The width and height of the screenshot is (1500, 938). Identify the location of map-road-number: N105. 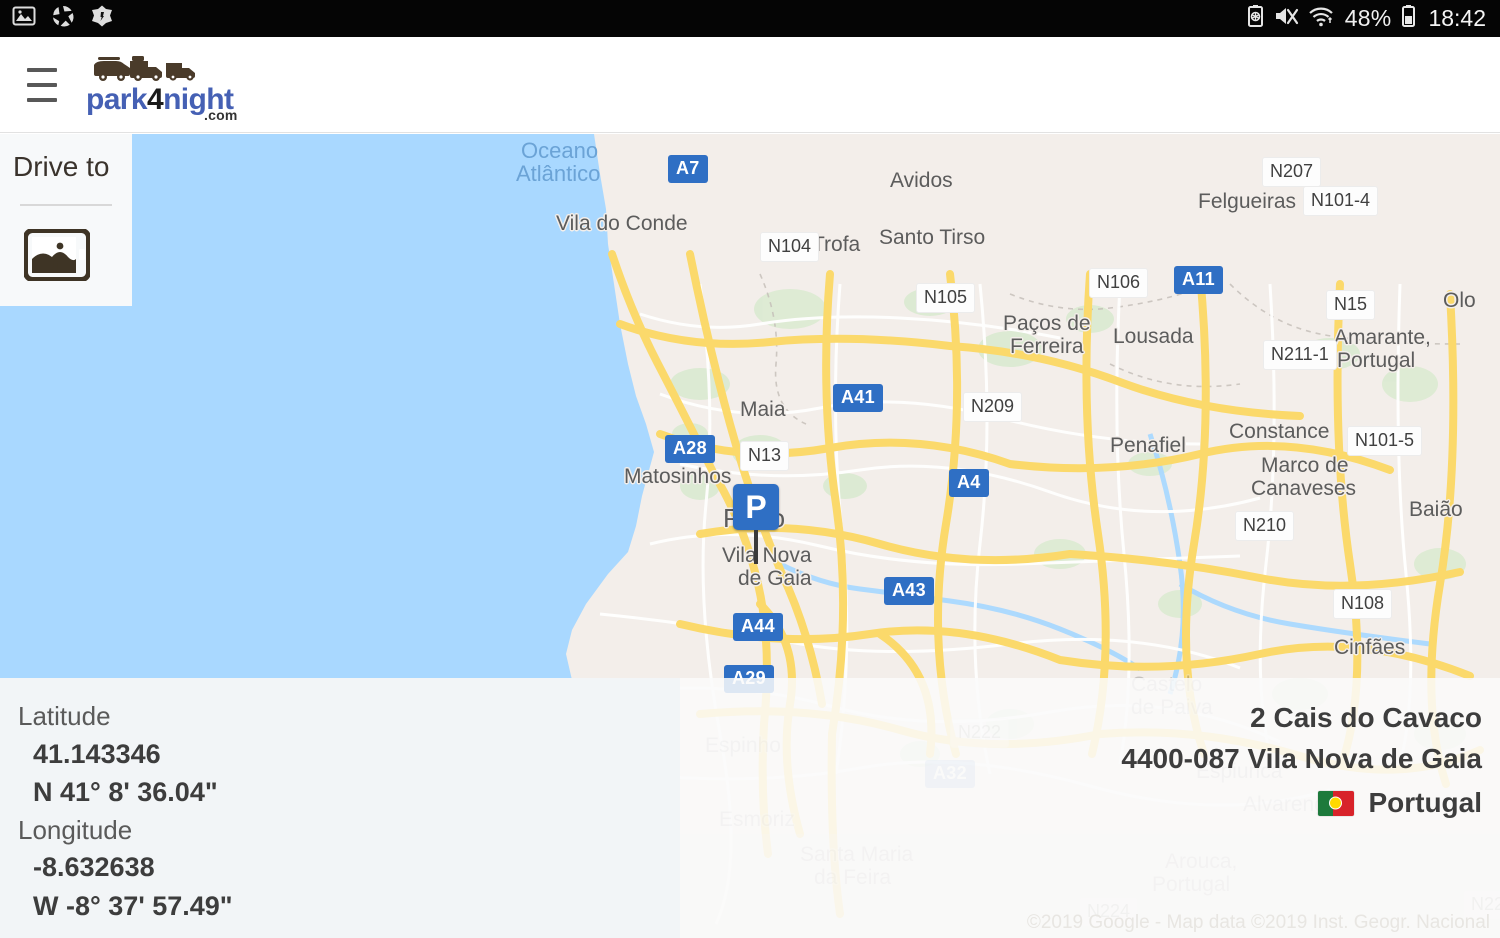
(946, 298).